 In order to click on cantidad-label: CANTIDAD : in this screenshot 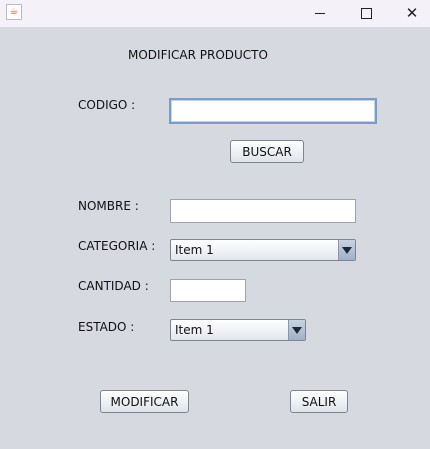, I will do `click(113, 286)`.